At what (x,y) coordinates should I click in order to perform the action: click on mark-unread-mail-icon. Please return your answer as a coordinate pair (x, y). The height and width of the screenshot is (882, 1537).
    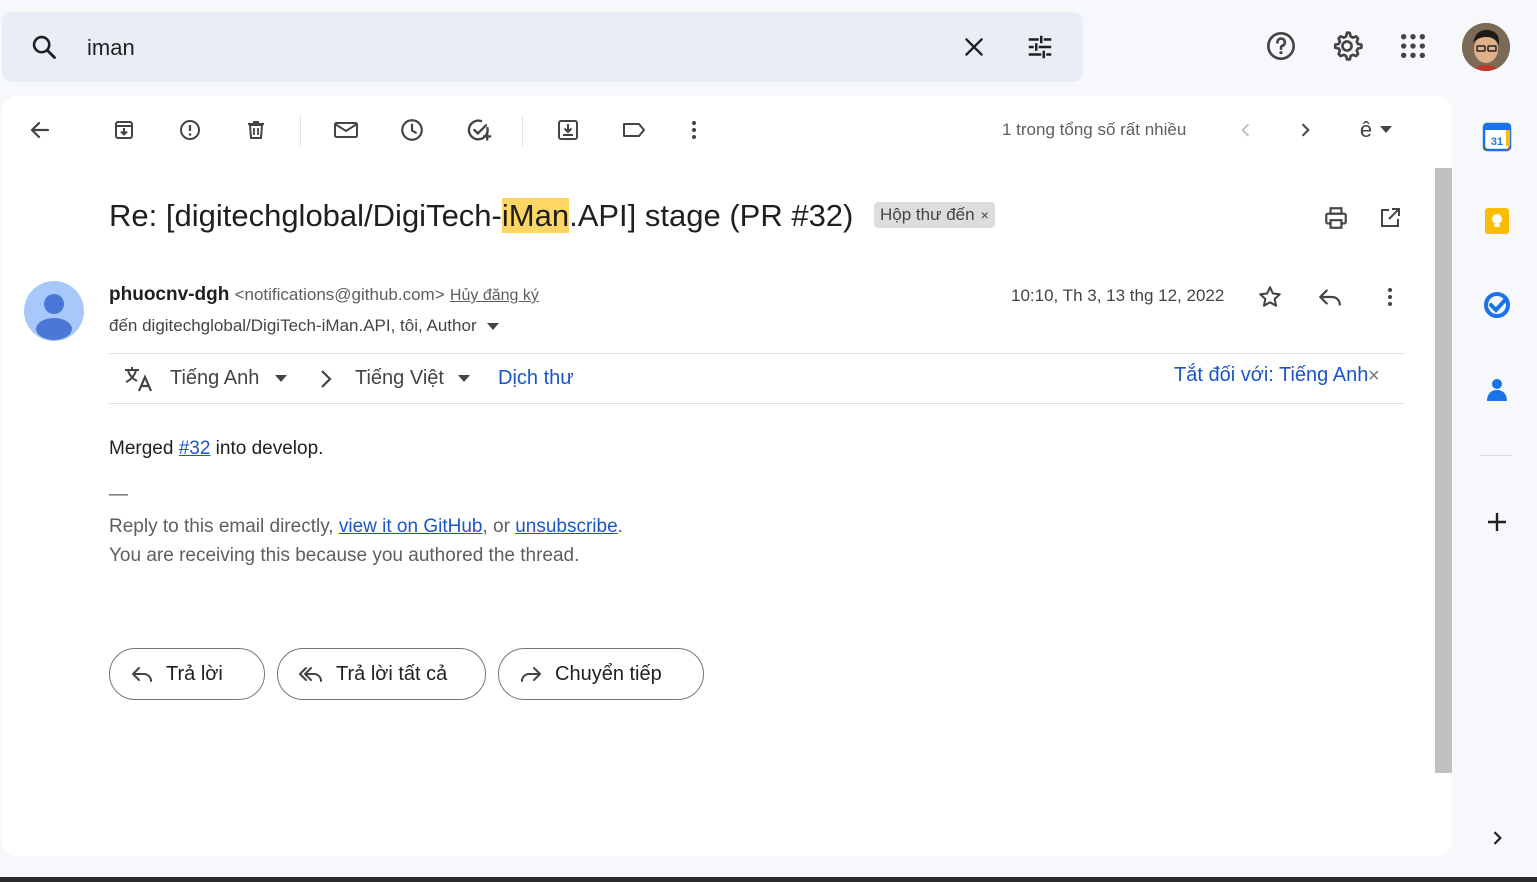
    Looking at the image, I should click on (346, 130).